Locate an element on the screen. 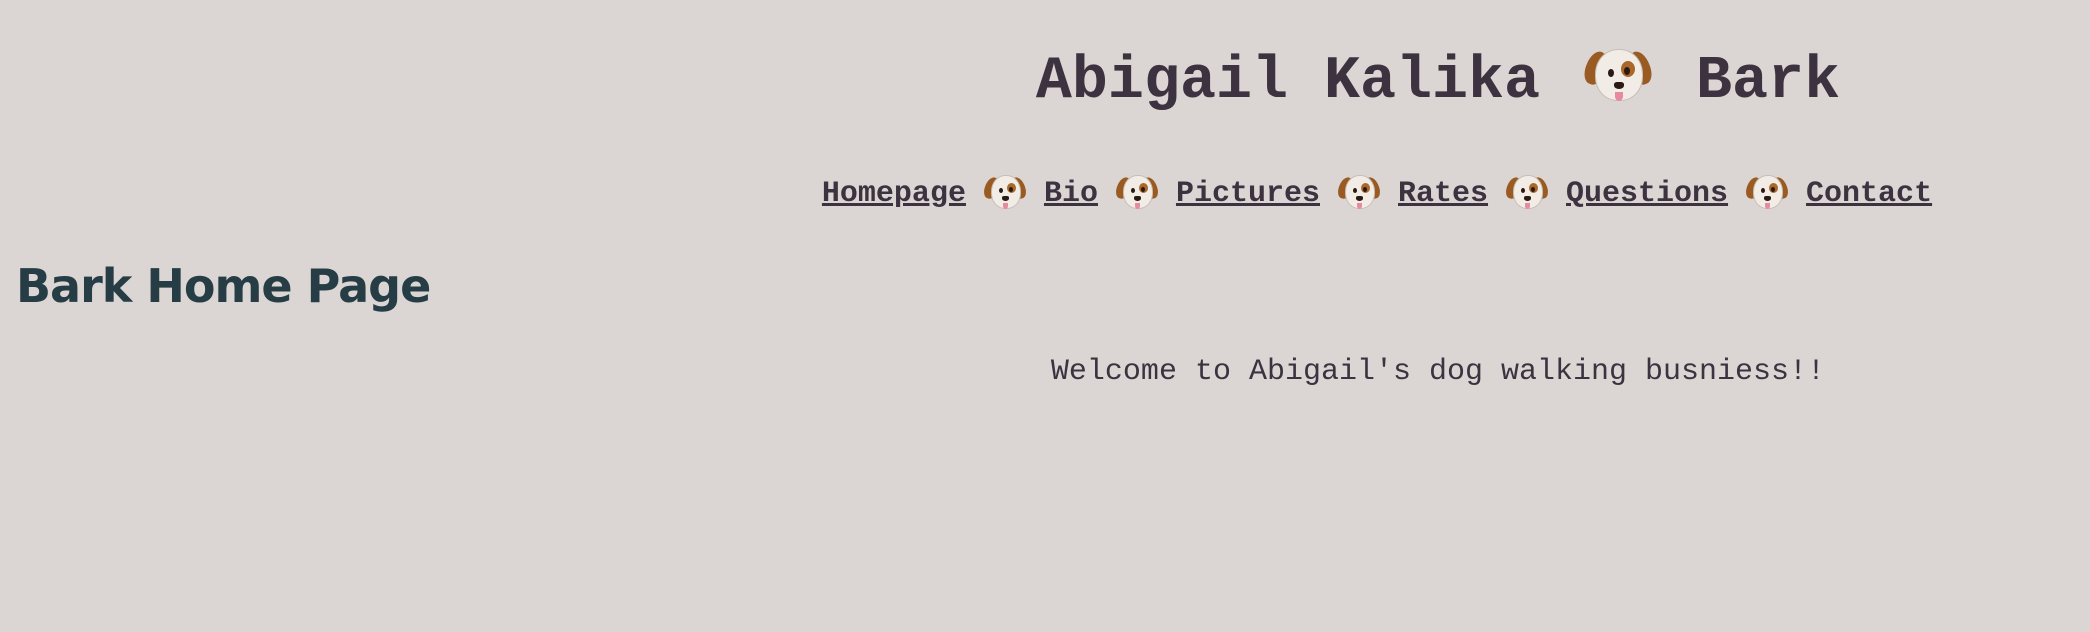  nav-link-homepage: Homepage is located at coordinates (894, 194).